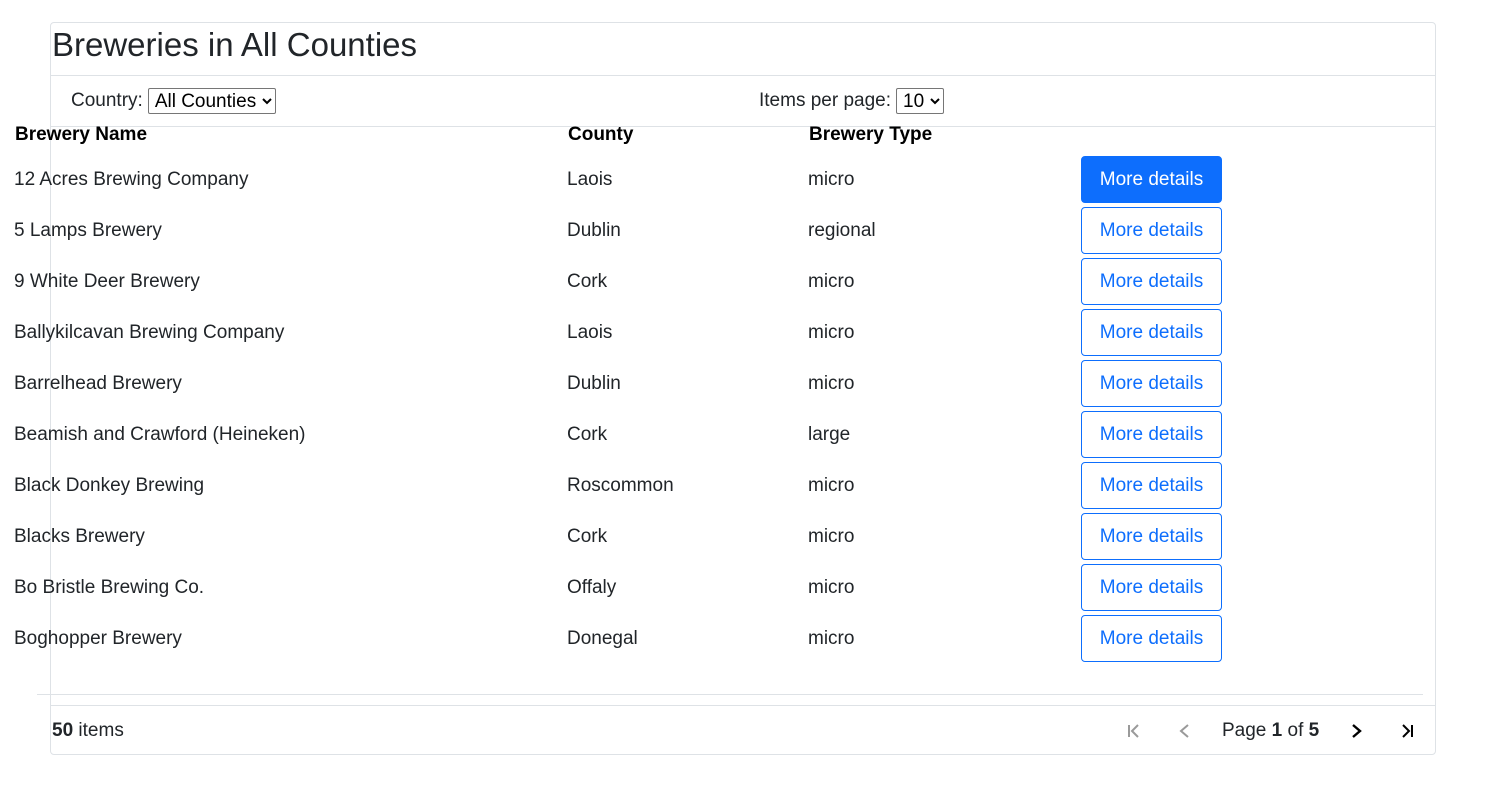  Describe the element at coordinates (730, 694) in the screenshot. I see `table-divider` at that location.